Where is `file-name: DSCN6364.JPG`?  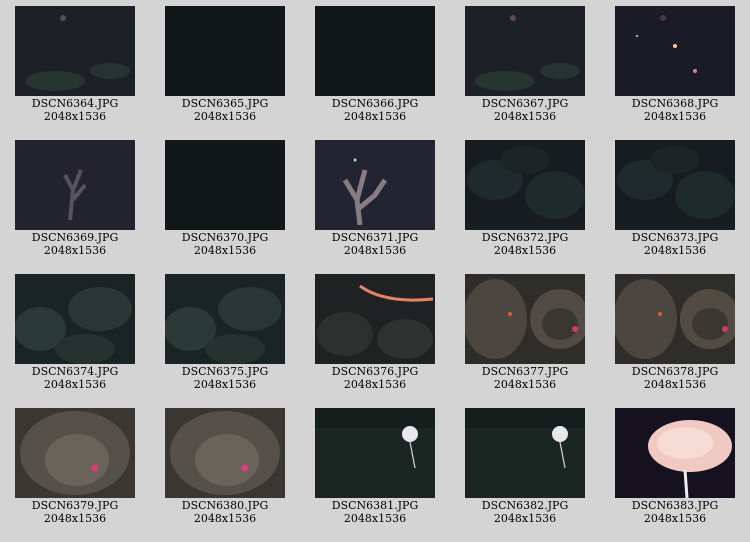
file-name: DSCN6364.JPG is located at coordinates (75, 103).